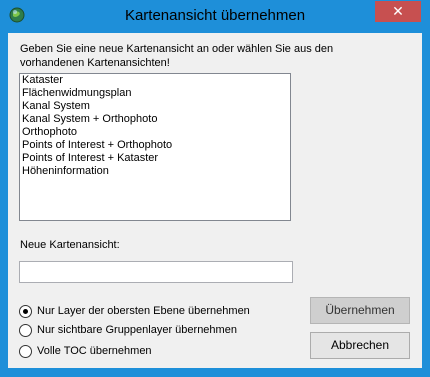 Image resolution: width=430 pixels, height=377 pixels. Describe the element at coordinates (155, 80) in the screenshot. I see `list-item: Kataster` at that location.